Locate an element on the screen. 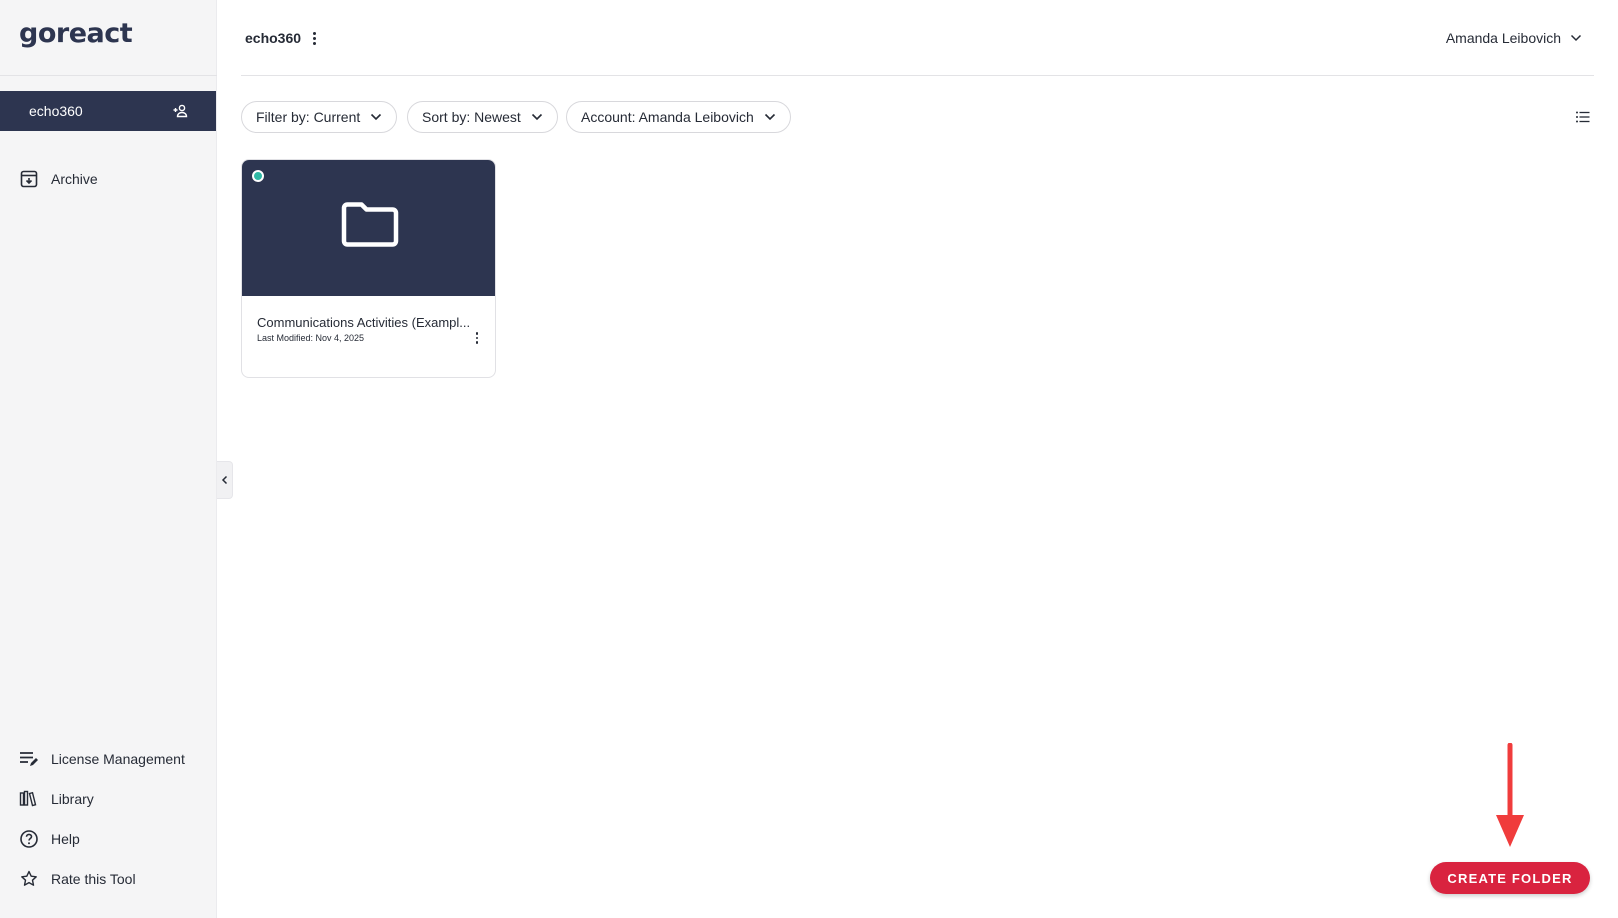 This screenshot has height=918, width=1618. archive-icon is located at coordinates (29, 179).